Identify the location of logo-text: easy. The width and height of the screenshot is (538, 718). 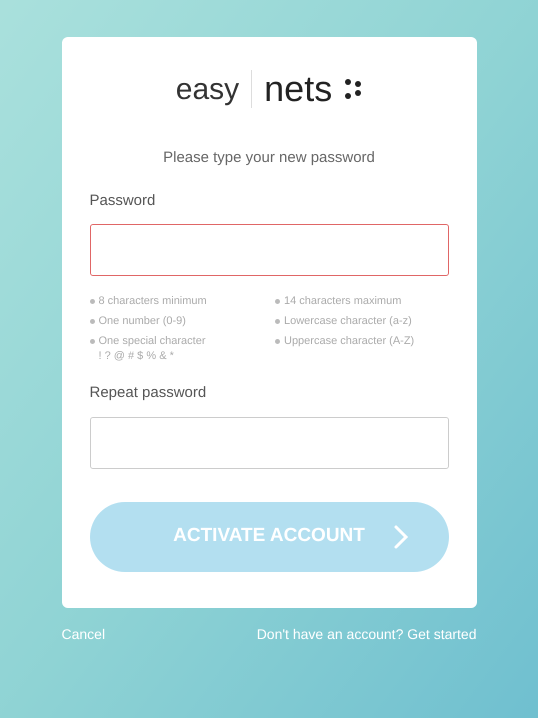
(208, 90).